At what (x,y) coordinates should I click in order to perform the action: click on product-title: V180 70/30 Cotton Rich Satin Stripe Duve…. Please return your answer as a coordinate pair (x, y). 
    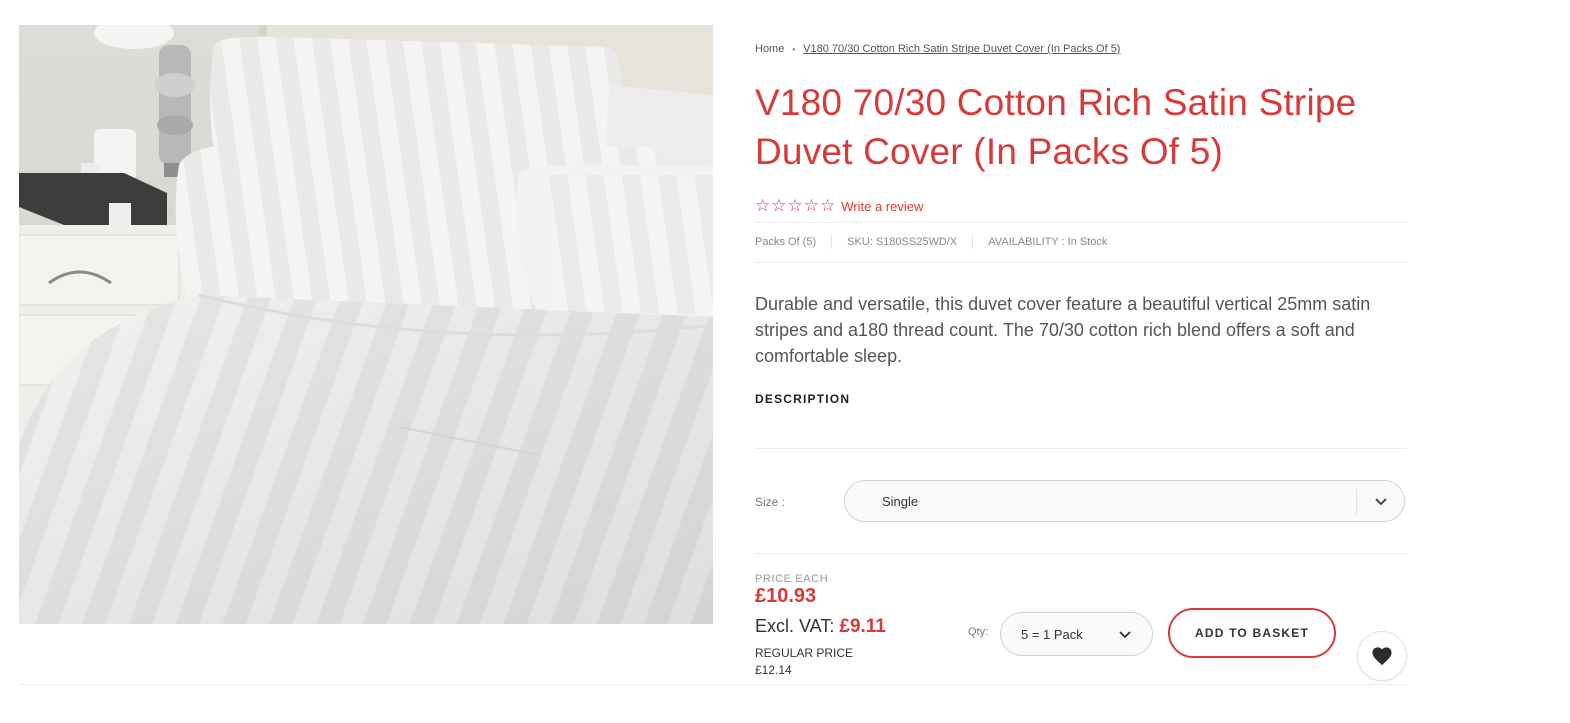
    Looking at the image, I should click on (1056, 127).